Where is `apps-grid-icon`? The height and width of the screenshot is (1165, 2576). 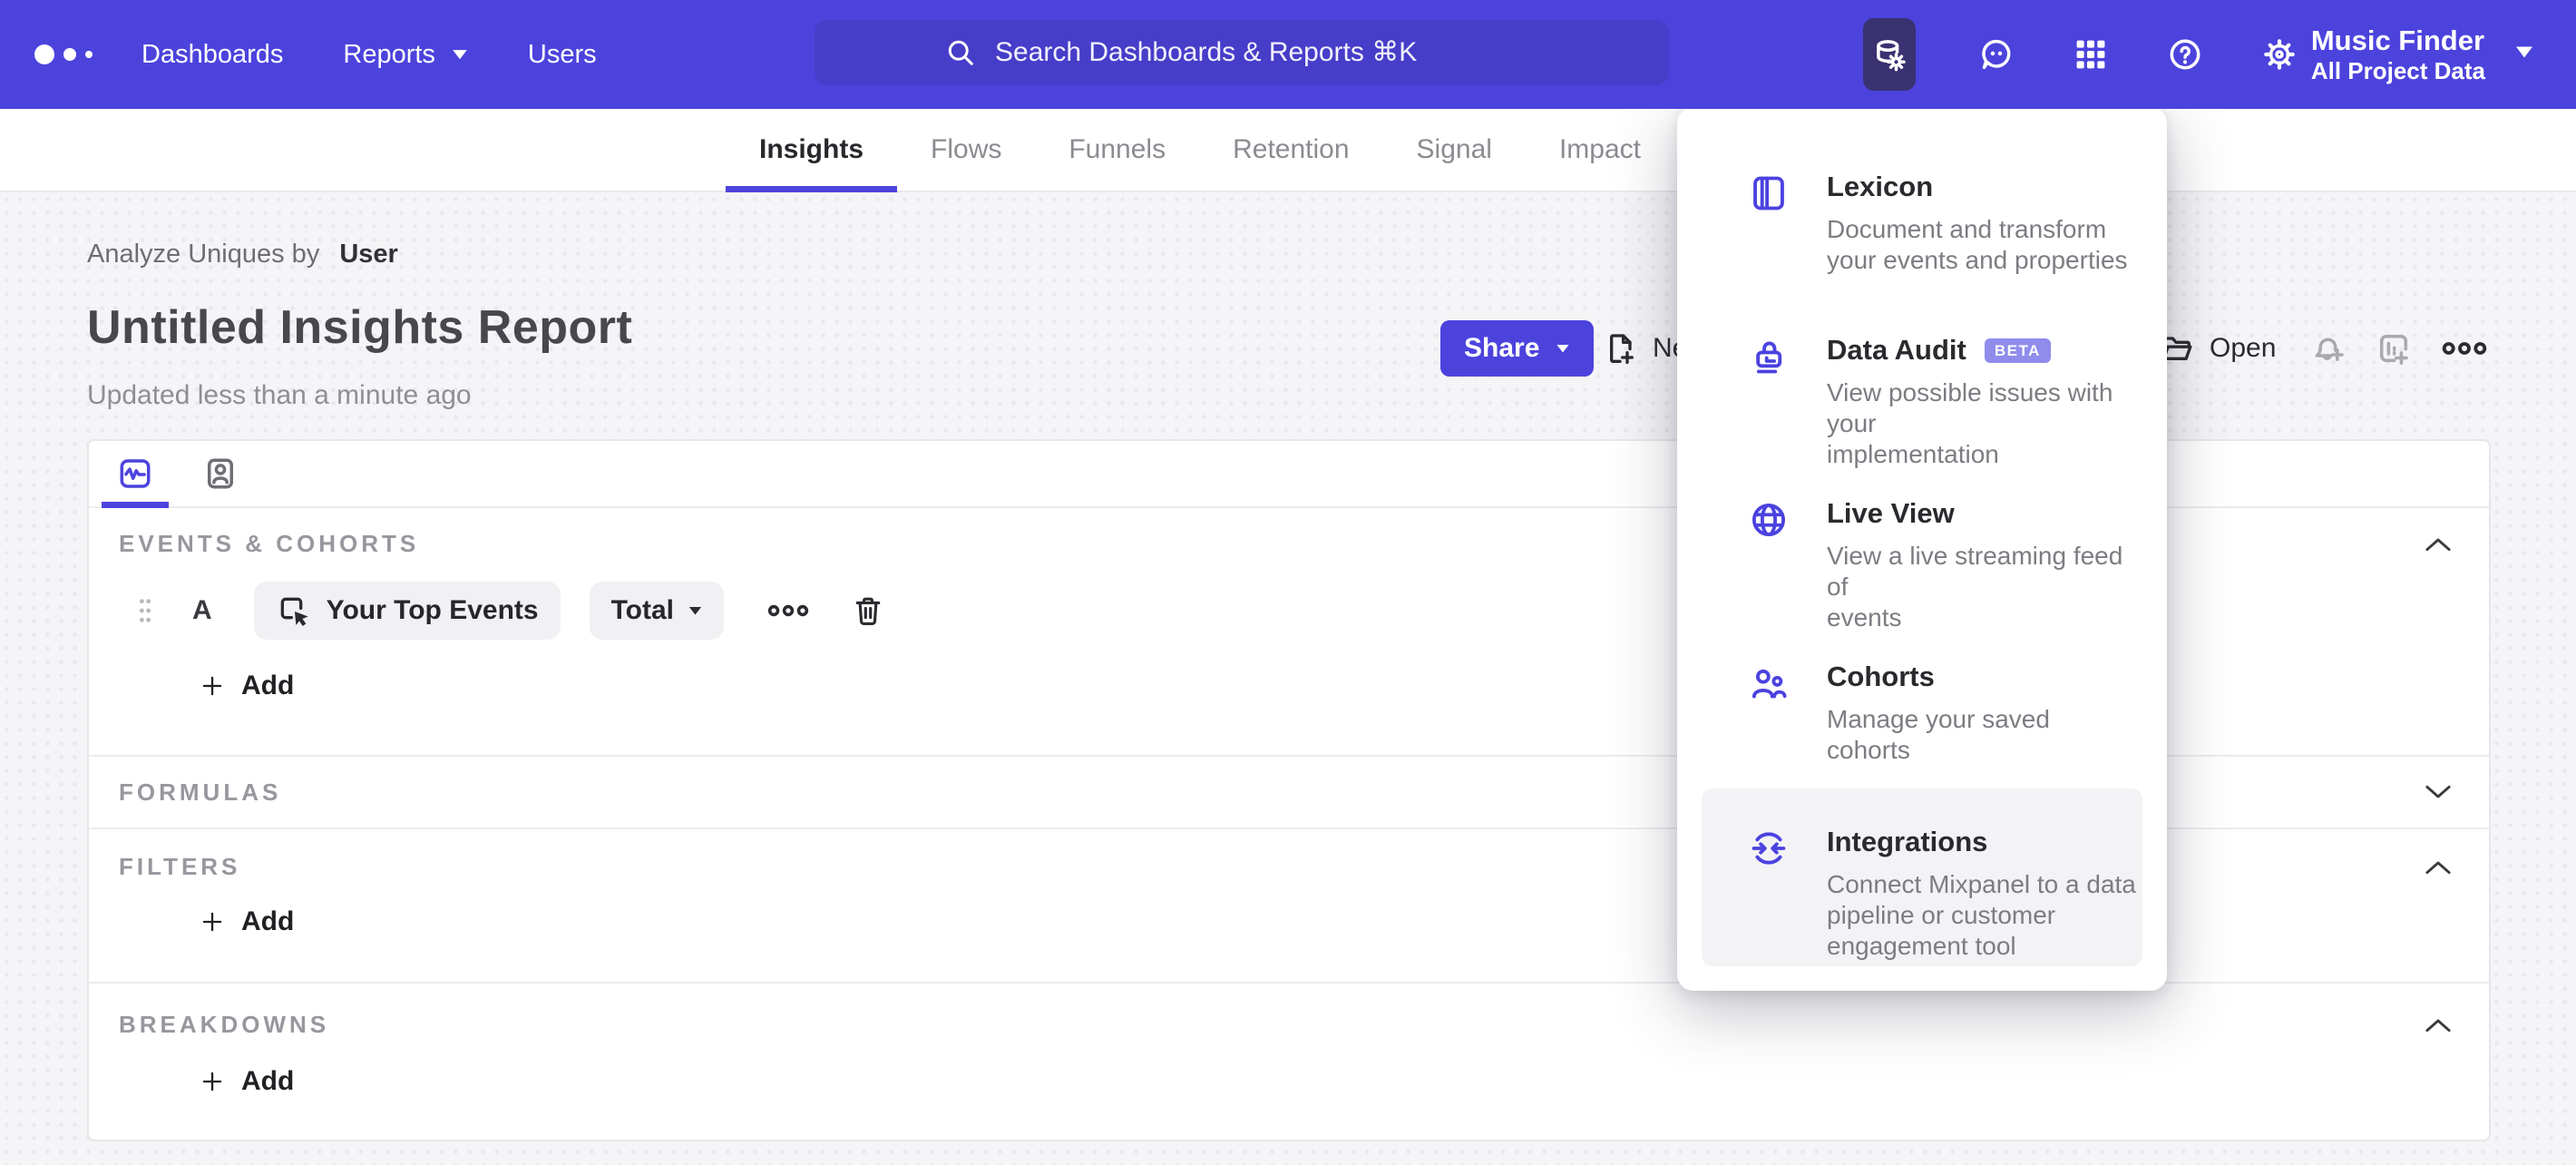
apps-grid-icon is located at coordinates (2090, 54).